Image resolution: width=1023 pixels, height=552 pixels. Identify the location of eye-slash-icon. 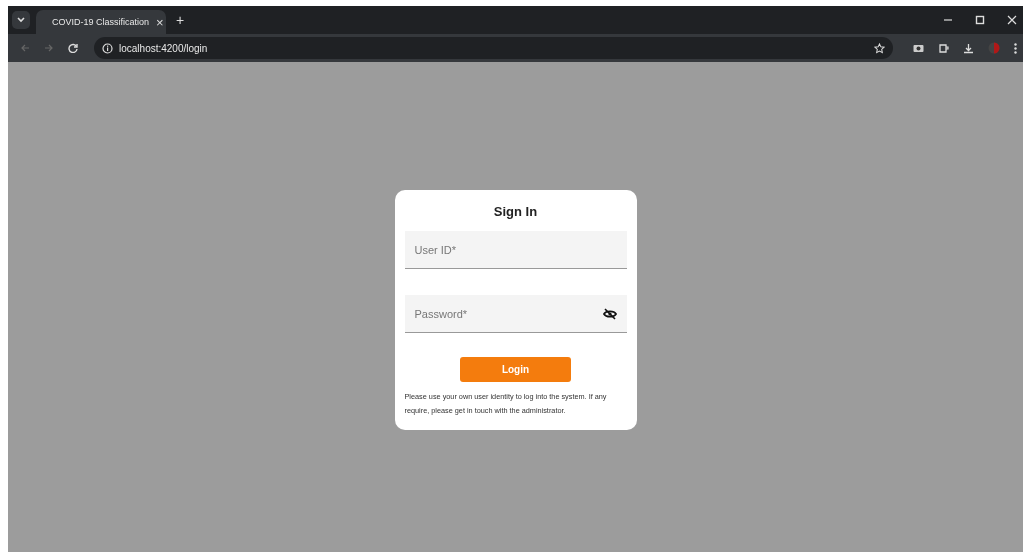
(609, 313).